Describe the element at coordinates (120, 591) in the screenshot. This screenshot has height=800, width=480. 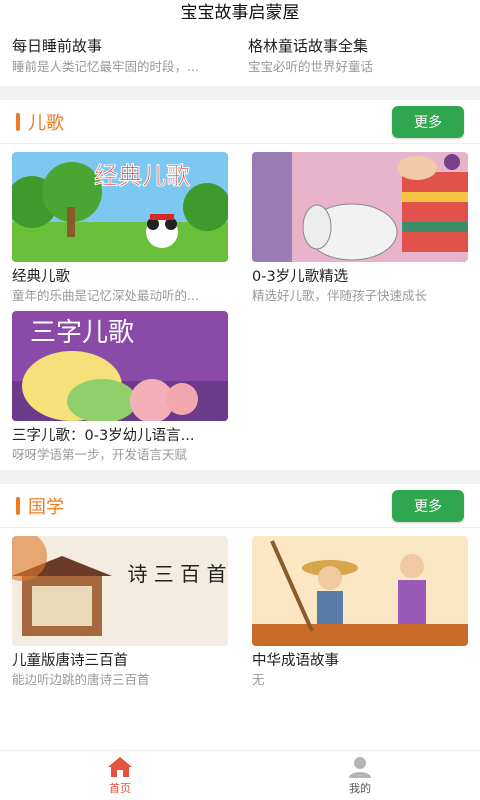
I see `thumbnail-image: 诗 三 百 首` at that location.